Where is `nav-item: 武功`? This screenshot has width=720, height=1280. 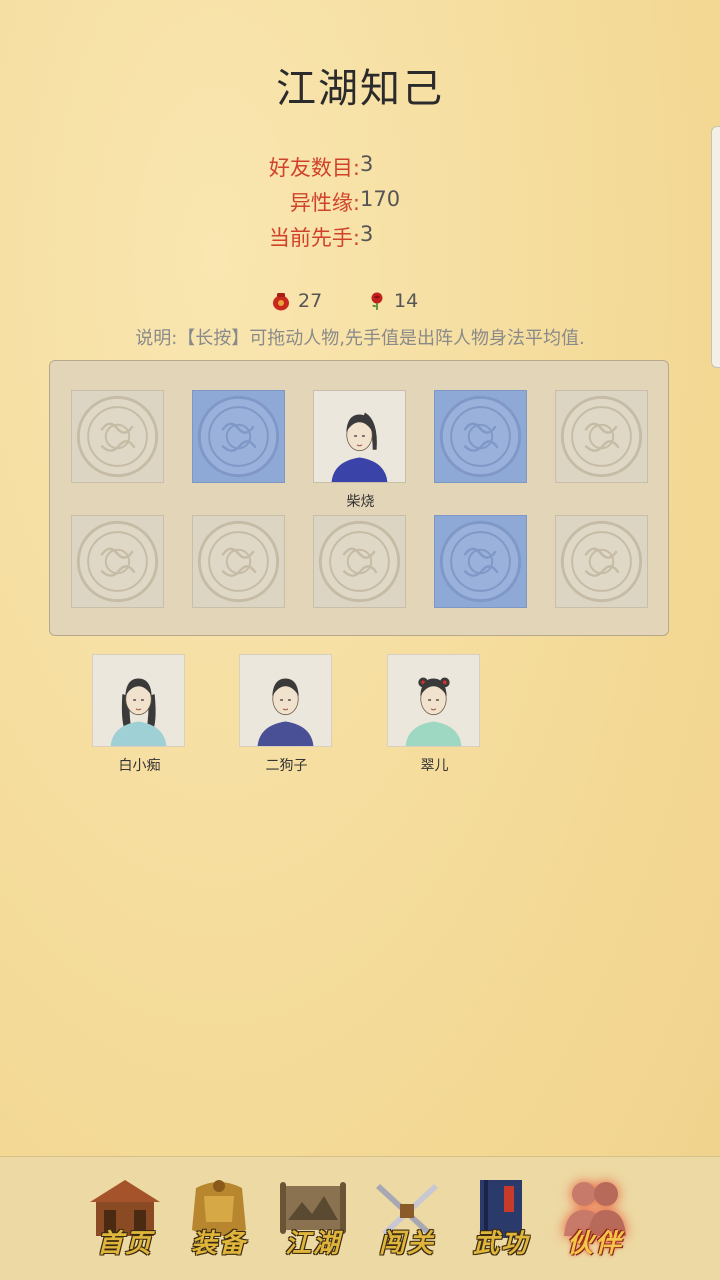 nav-item: 武功 is located at coordinates (501, 1217).